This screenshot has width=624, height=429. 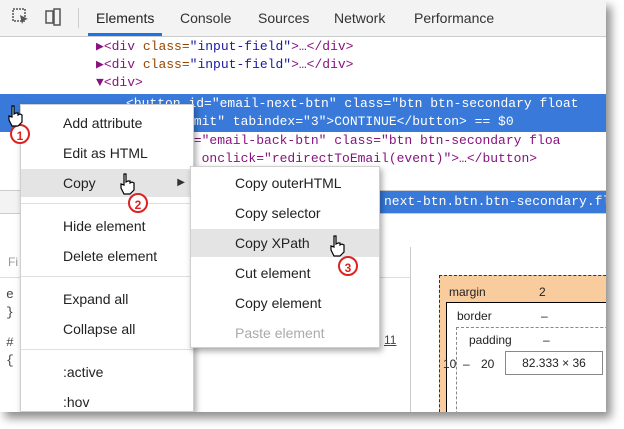 I want to click on style-rule-fragment: #, so click(x=10, y=342).